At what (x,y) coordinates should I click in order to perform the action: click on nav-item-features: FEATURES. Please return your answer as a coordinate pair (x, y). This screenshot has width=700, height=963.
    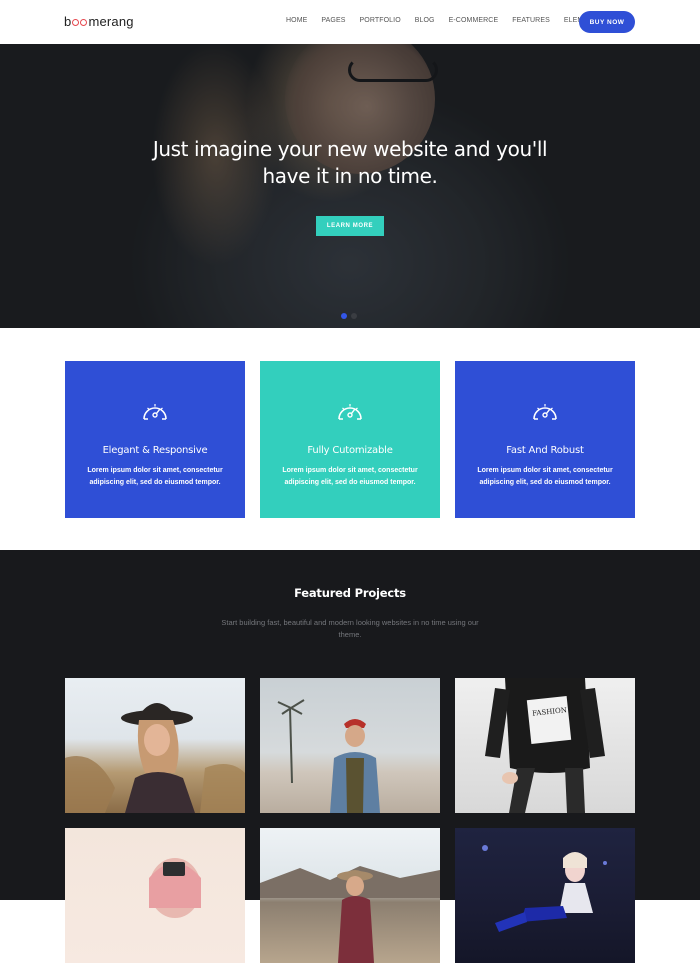
    Looking at the image, I should click on (531, 20).